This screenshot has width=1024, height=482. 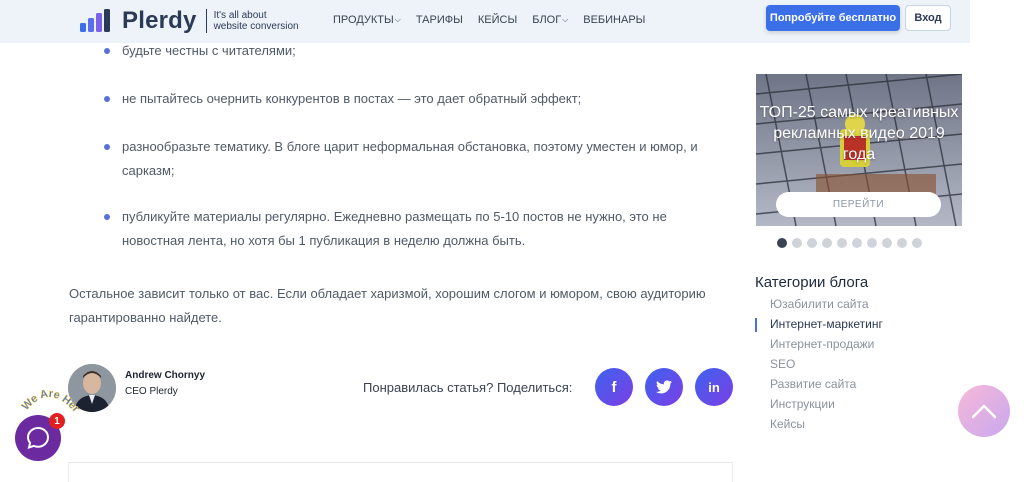 What do you see at coordinates (159, 20) in the screenshot?
I see `brand-name: Plerdy` at bounding box center [159, 20].